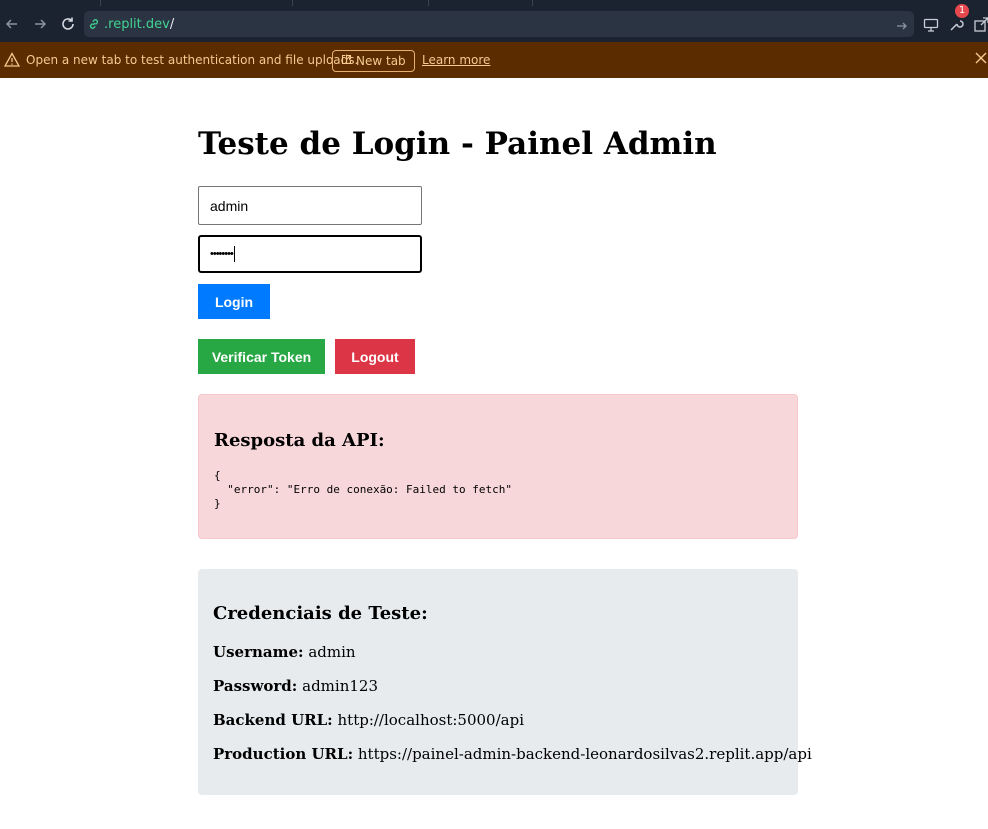 This screenshot has width=988, height=829. Describe the element at coordinates (234, 254) in the screenshot. I see `text-caret` at that location.